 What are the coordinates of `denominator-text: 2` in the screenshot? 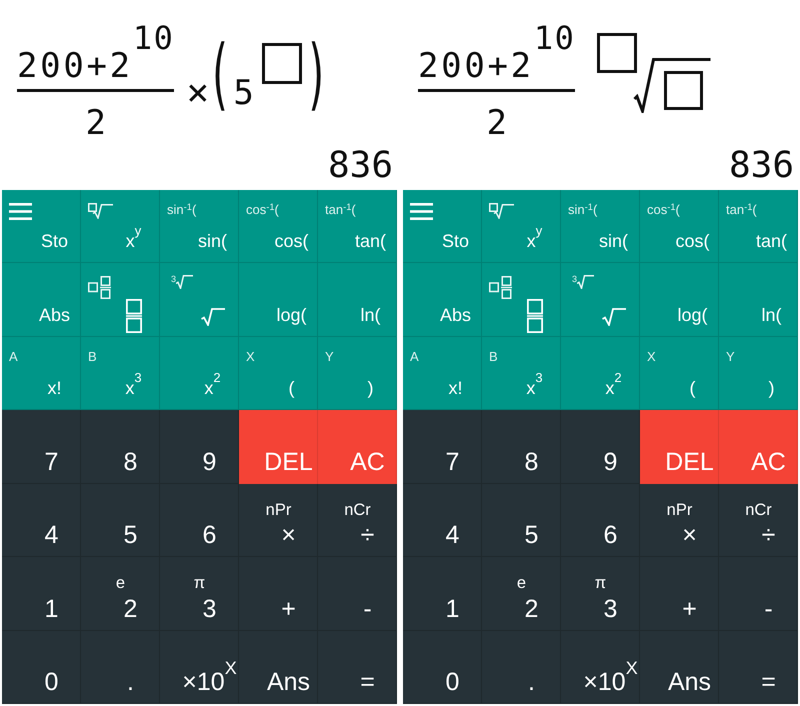 It's located at (95, 123).